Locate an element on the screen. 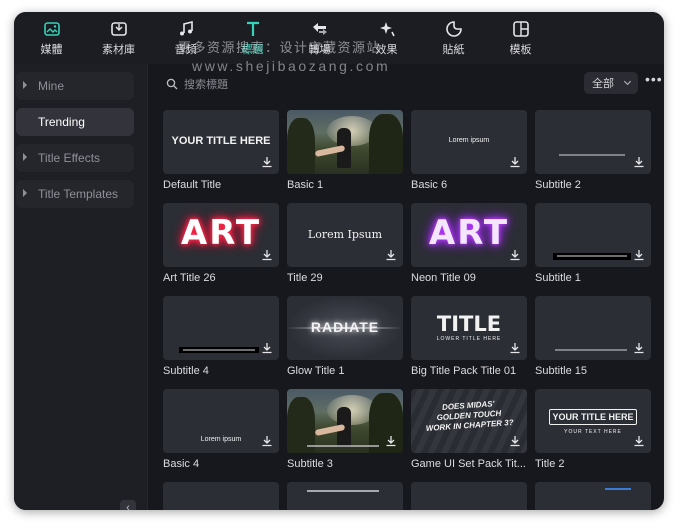 This screenshot has height=524, width=676. toolbar-label: 模板 is located at coordinates (520, 50).